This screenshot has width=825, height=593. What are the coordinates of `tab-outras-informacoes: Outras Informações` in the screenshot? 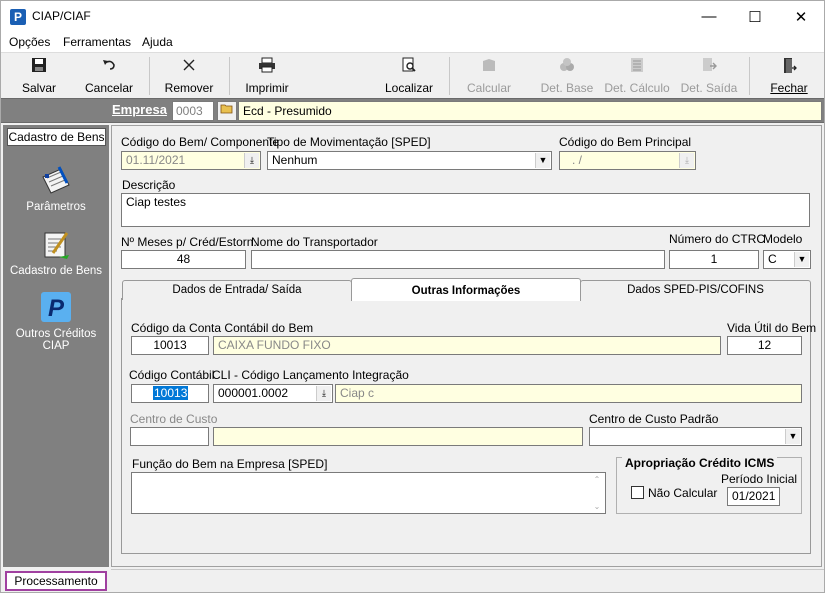 It's located at (466, 289).